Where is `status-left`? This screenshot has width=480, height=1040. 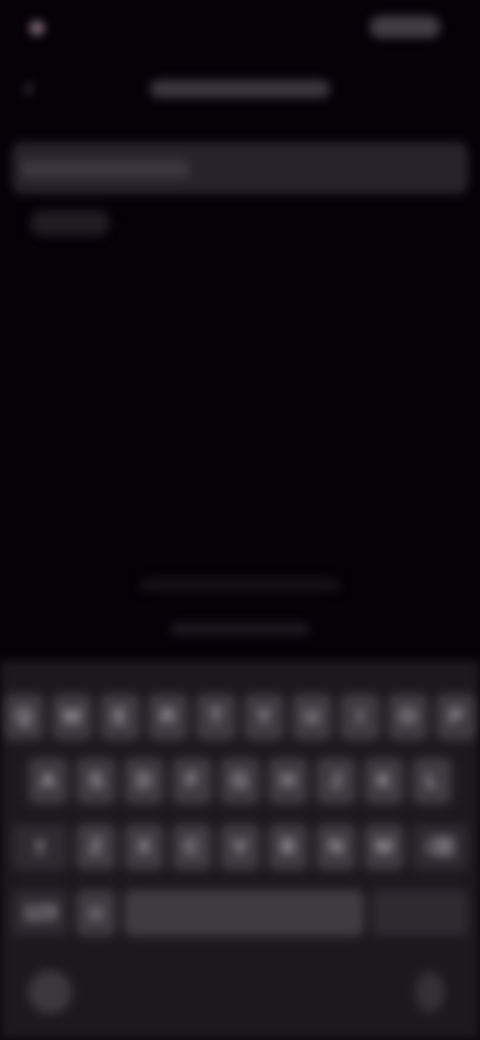 status-left is located at coordinates (42, 28).